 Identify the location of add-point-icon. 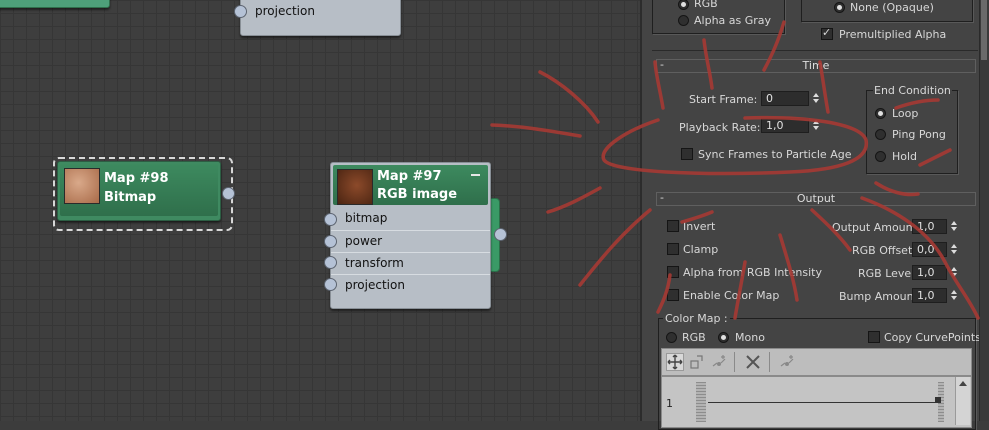
(787, 362).